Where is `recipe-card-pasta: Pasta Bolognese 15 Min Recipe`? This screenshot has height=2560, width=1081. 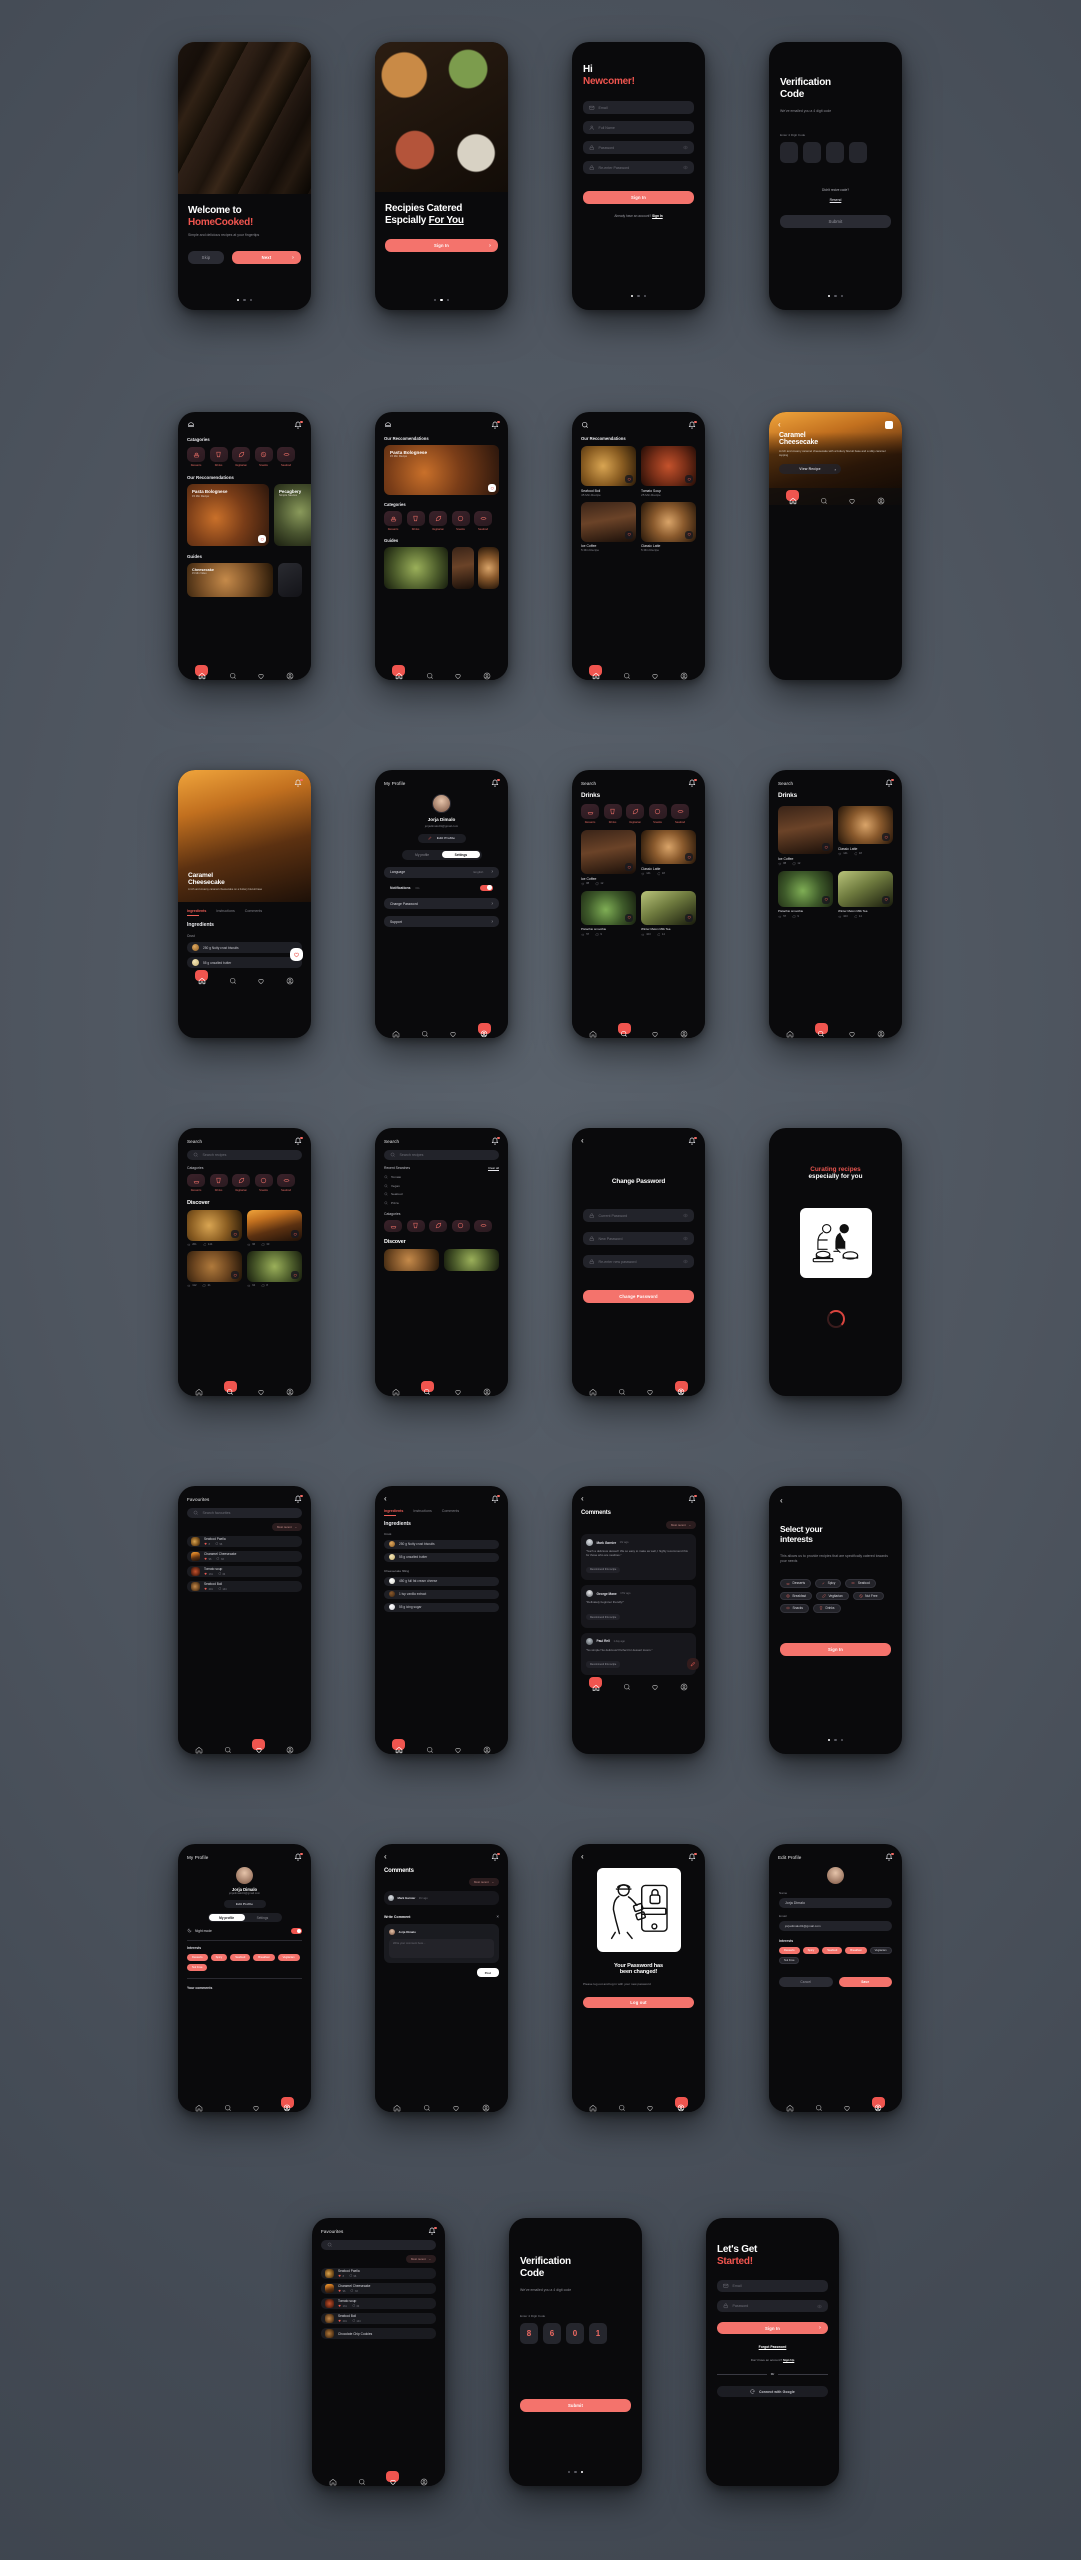
recipe-card-pasta: Pasta Bolognese 15 Min Recipe is located at coordinates (228, 515).